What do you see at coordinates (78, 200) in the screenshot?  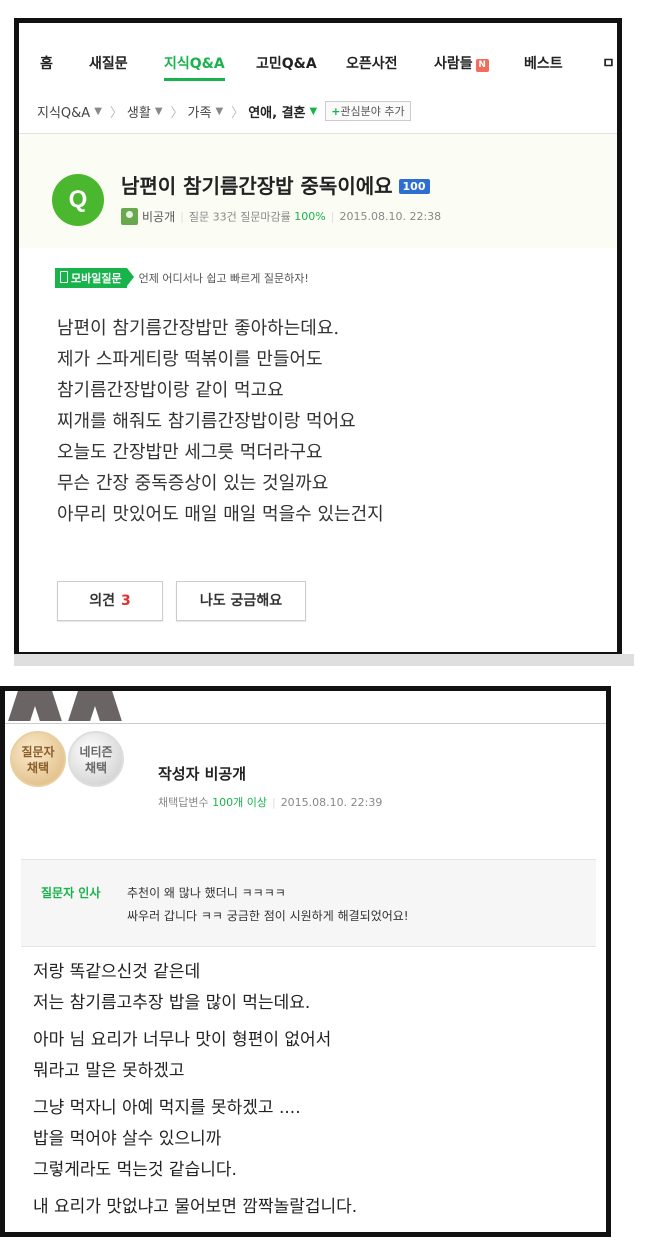 I see `question-q-icon: Q` at bounding box center [78, 200].